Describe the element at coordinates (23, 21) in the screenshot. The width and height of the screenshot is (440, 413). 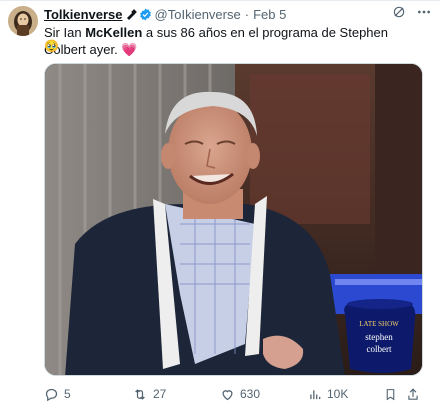
I see `avatar` at that location.